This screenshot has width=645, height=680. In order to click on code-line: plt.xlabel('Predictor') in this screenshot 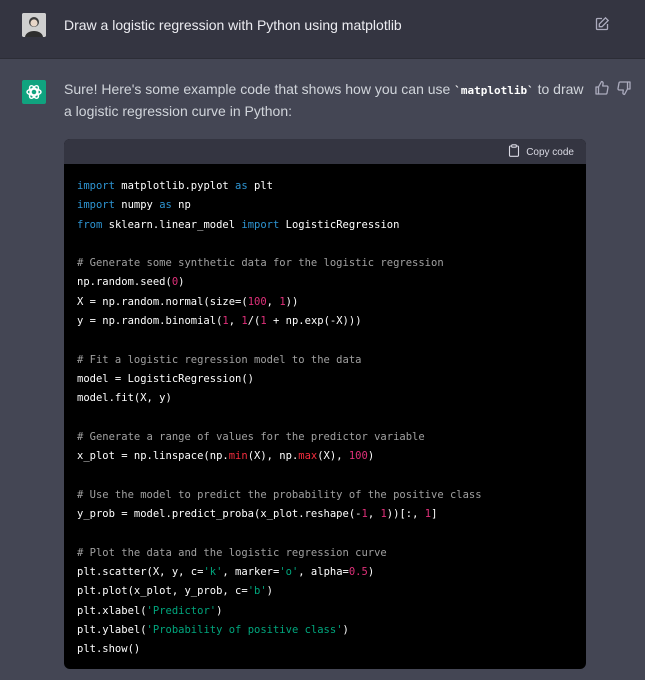, I will do `click(279, 611)`.